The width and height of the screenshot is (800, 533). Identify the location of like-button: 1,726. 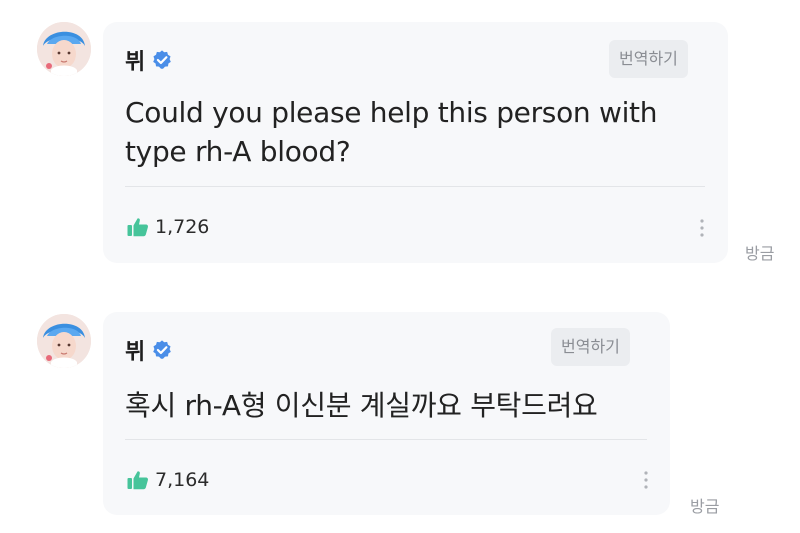
(168, 227).